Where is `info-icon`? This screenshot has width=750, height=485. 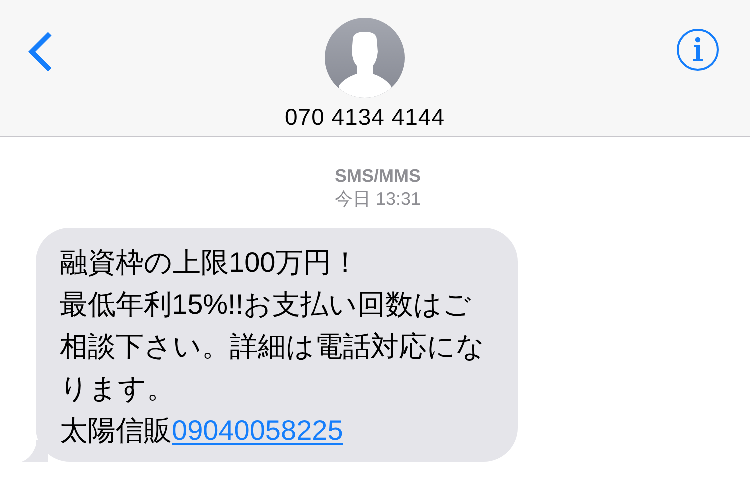
info-icon is located at coordinates (698, 50).